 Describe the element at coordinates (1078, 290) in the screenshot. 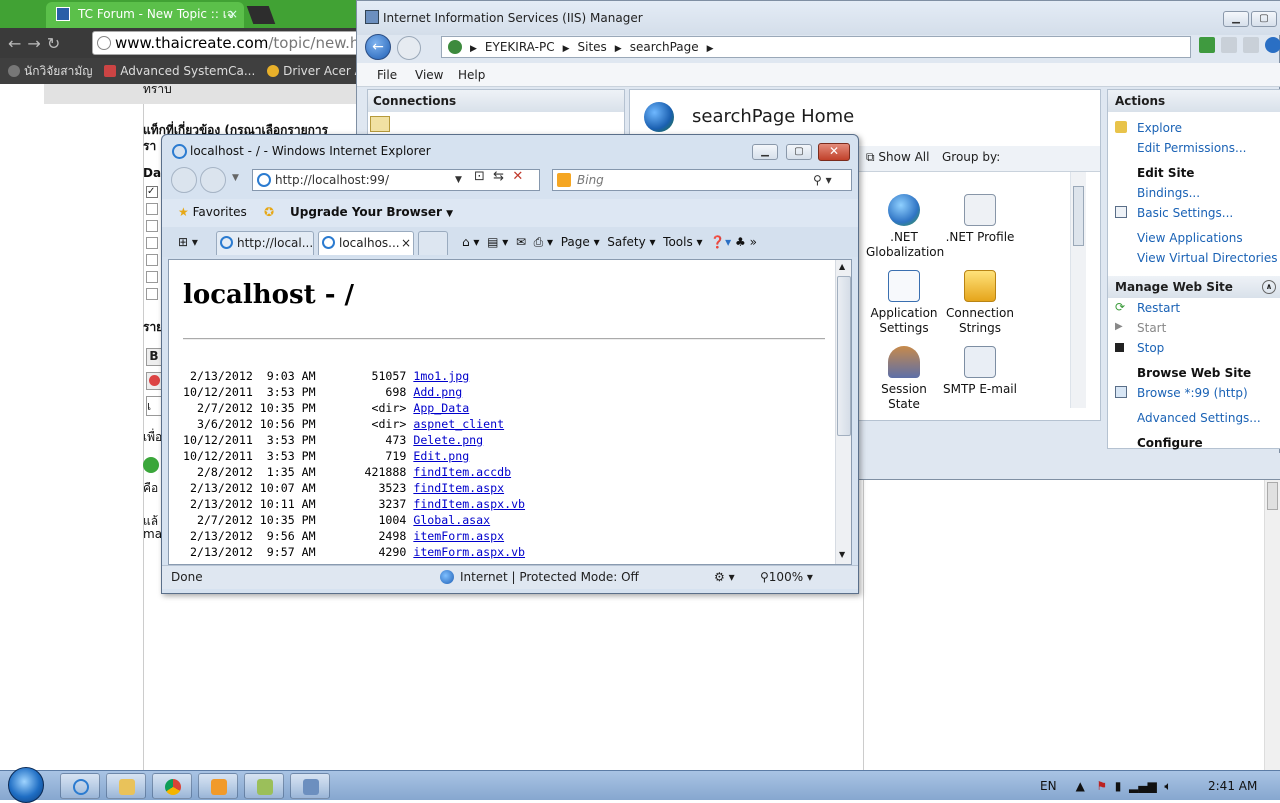

I see `features-scrollbar` at that location.